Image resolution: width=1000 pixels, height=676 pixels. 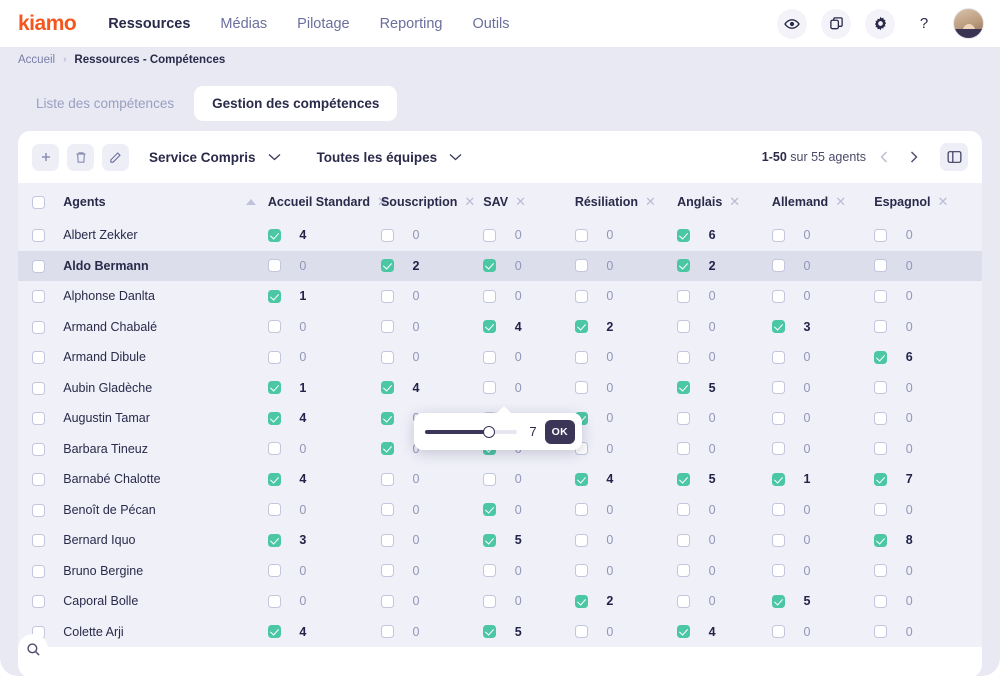 What do you see at coordinates (36, 60) in the screenshot?
I see `breadcrumb-home: Accueil` at bounding box center [36, 60].